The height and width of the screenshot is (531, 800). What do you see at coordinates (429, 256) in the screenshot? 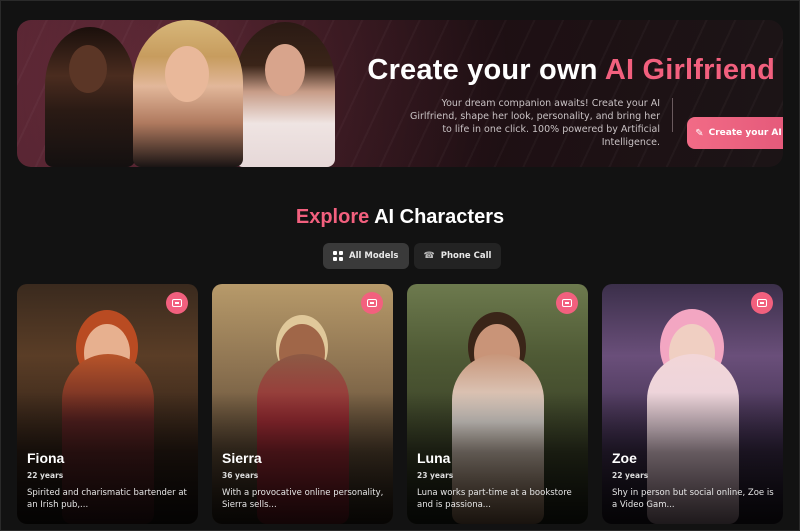
I see `phone-icon: ☎` at bounding box center [429, 256].